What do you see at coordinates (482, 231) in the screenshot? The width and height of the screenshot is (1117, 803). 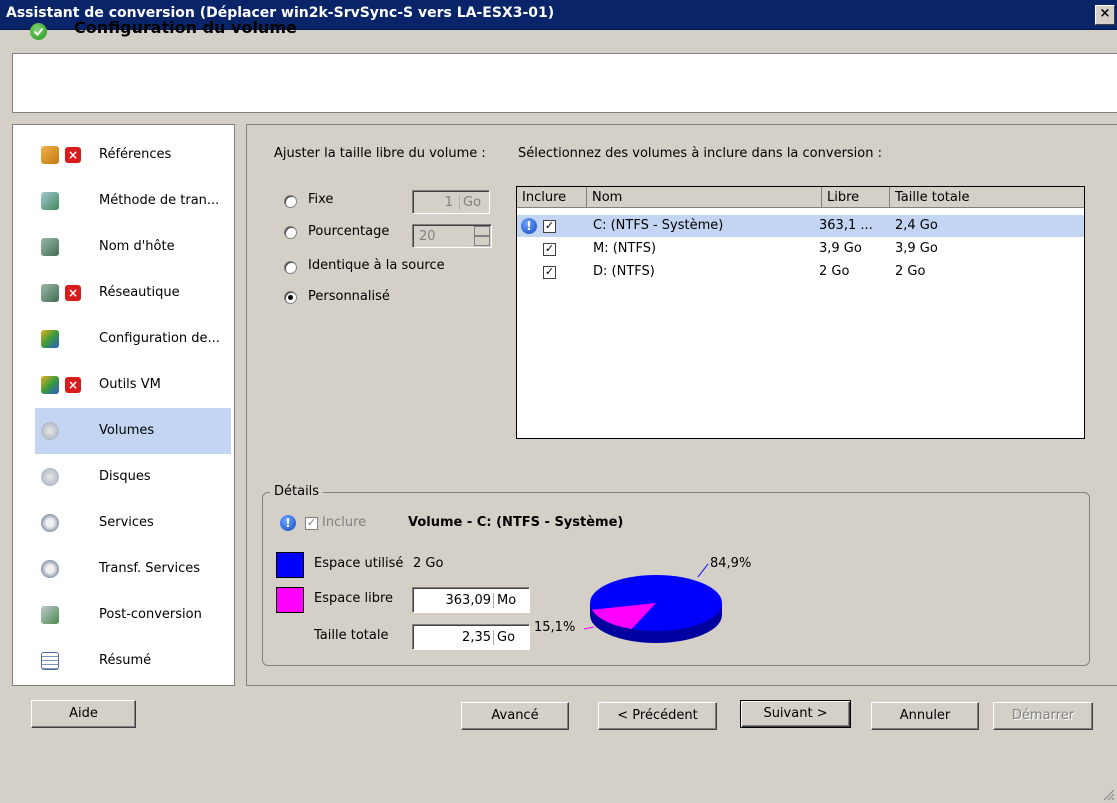 I see `stepper-up-icon` at bounding box center [482, 231].